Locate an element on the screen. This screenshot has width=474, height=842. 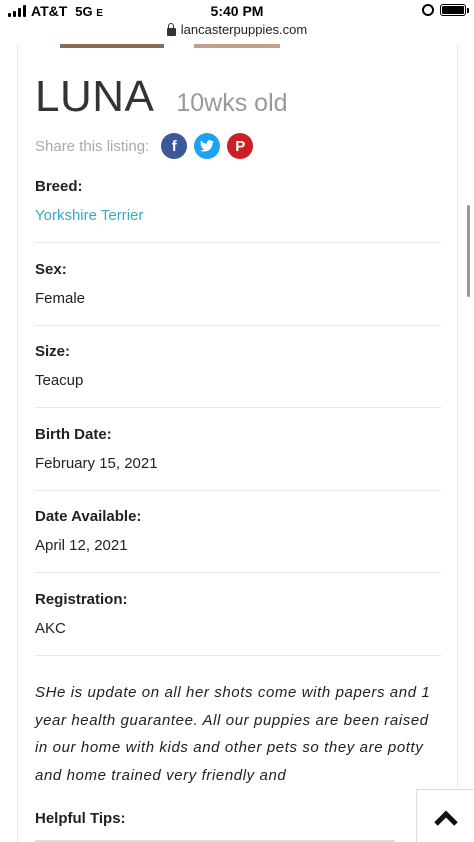
field-sex: Sex: Female is located at coordinates (238, 284).